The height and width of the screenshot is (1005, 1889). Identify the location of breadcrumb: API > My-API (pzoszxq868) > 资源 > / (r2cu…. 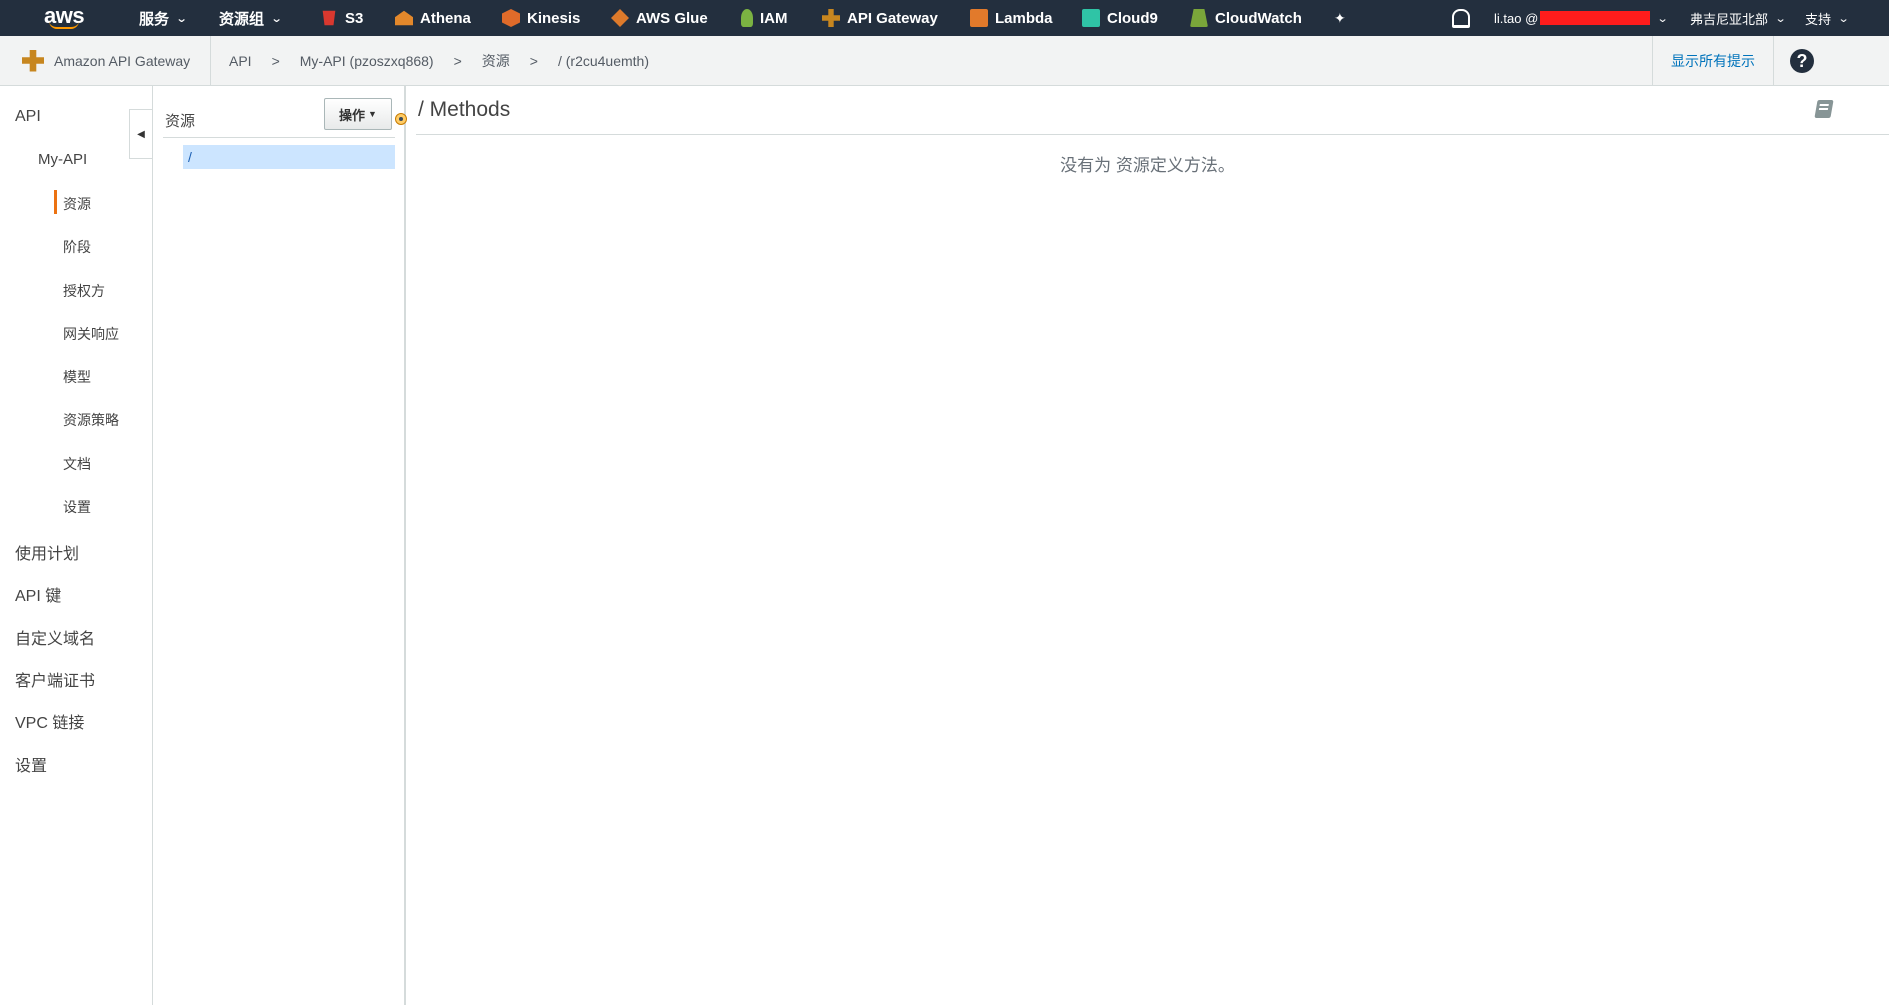
(439, 60).